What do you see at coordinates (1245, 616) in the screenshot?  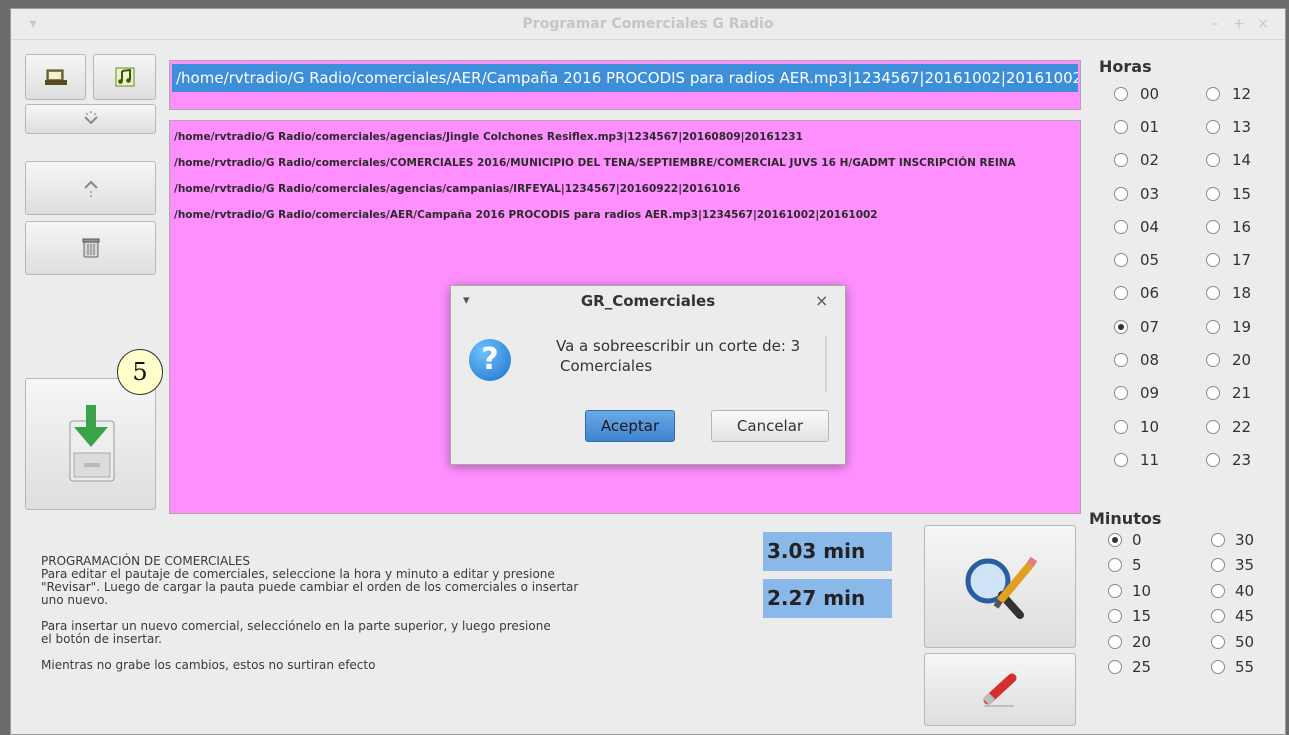 I see `minute-option-label: 45` at bounding box center [1245, 616].